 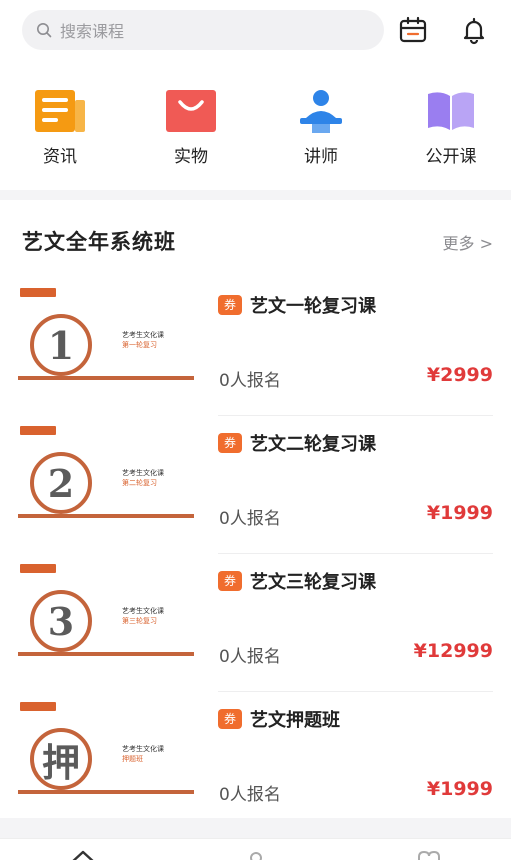 I want to click on course-price: ¥12999, so click(x=453, y=651).